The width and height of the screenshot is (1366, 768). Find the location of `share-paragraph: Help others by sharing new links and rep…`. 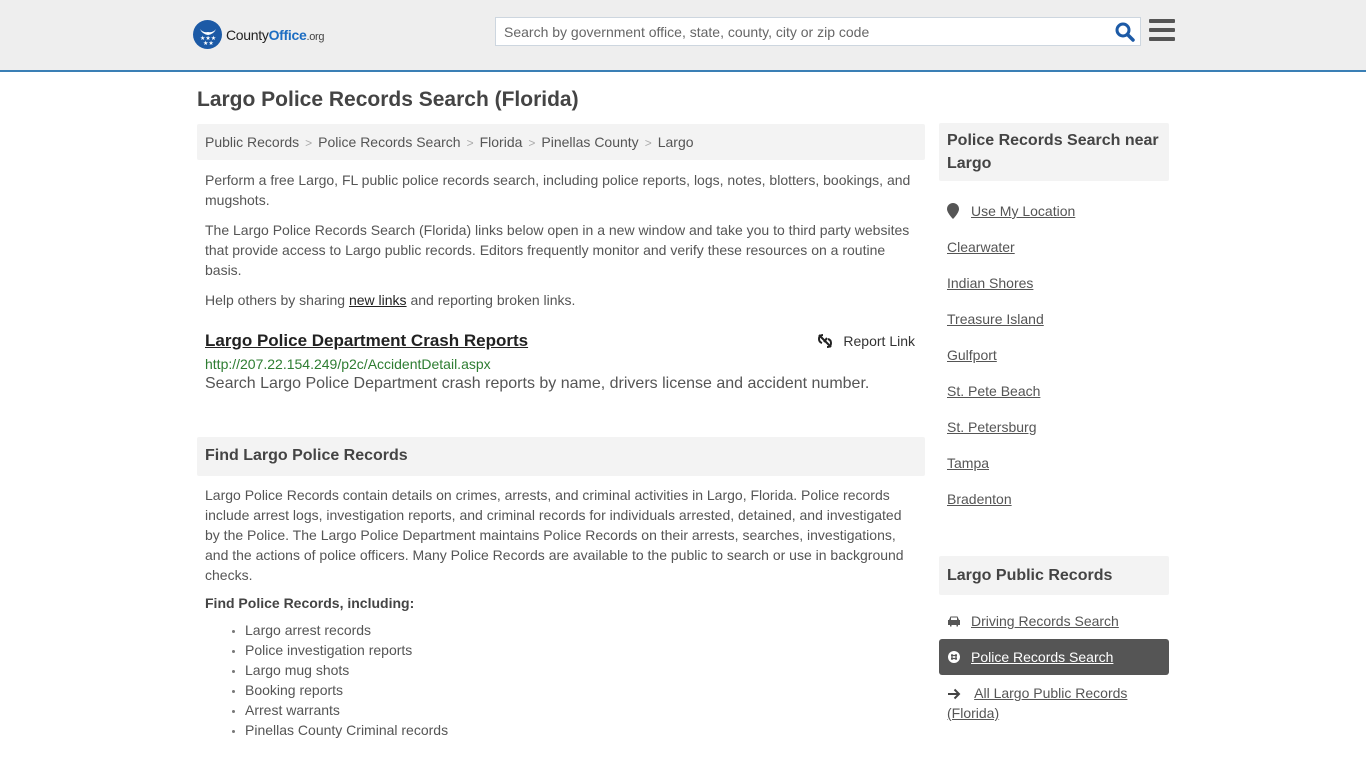

share-paragraph: Help others by sharing new links and rep… is located at coordinates (390, 300).